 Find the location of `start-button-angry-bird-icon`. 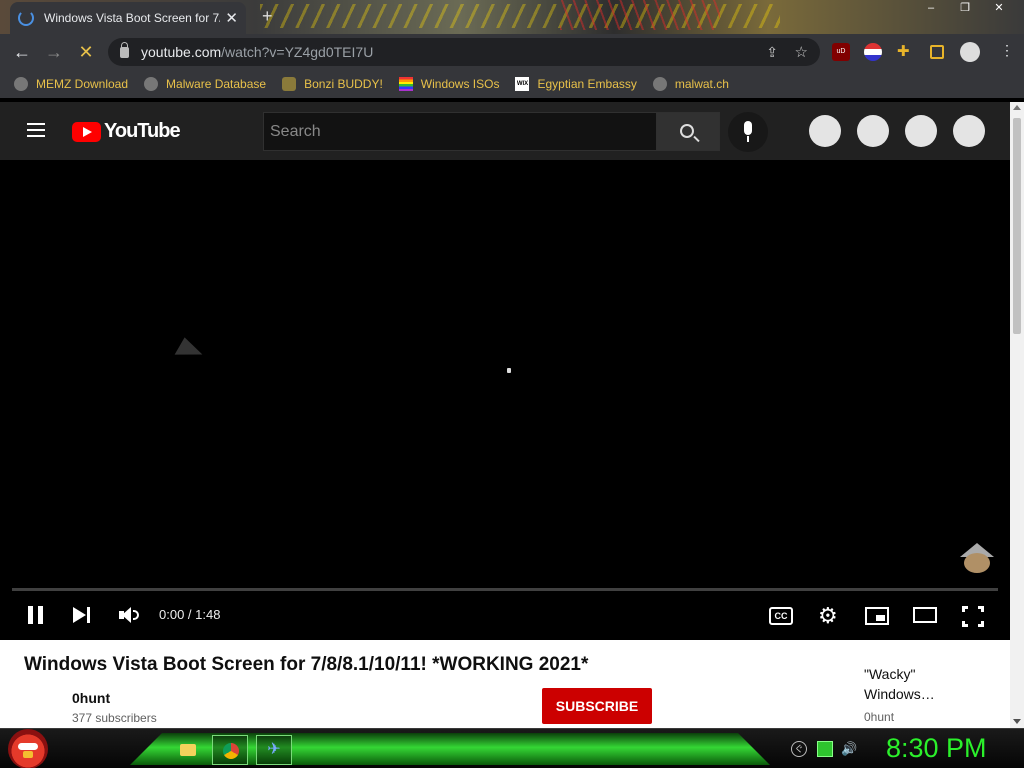

start-button-angry-bird-icon is located at coordinates (28, 748).